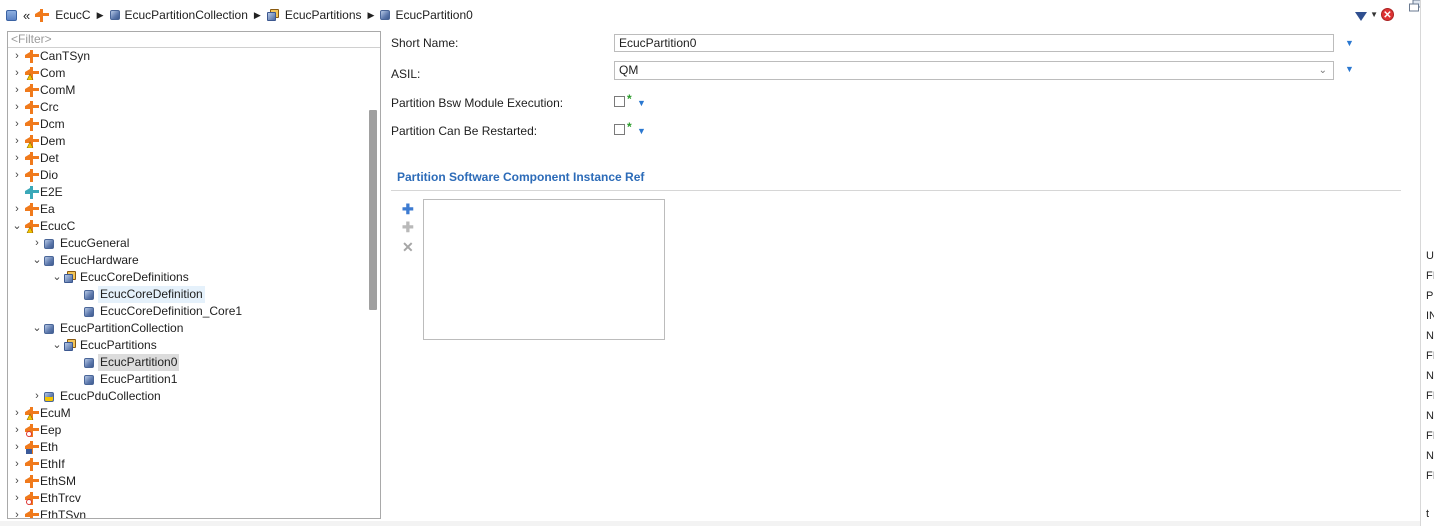 This screenshot has width=1434, height=526. I want to click on tree-item: › Ea, so click(189, 209).